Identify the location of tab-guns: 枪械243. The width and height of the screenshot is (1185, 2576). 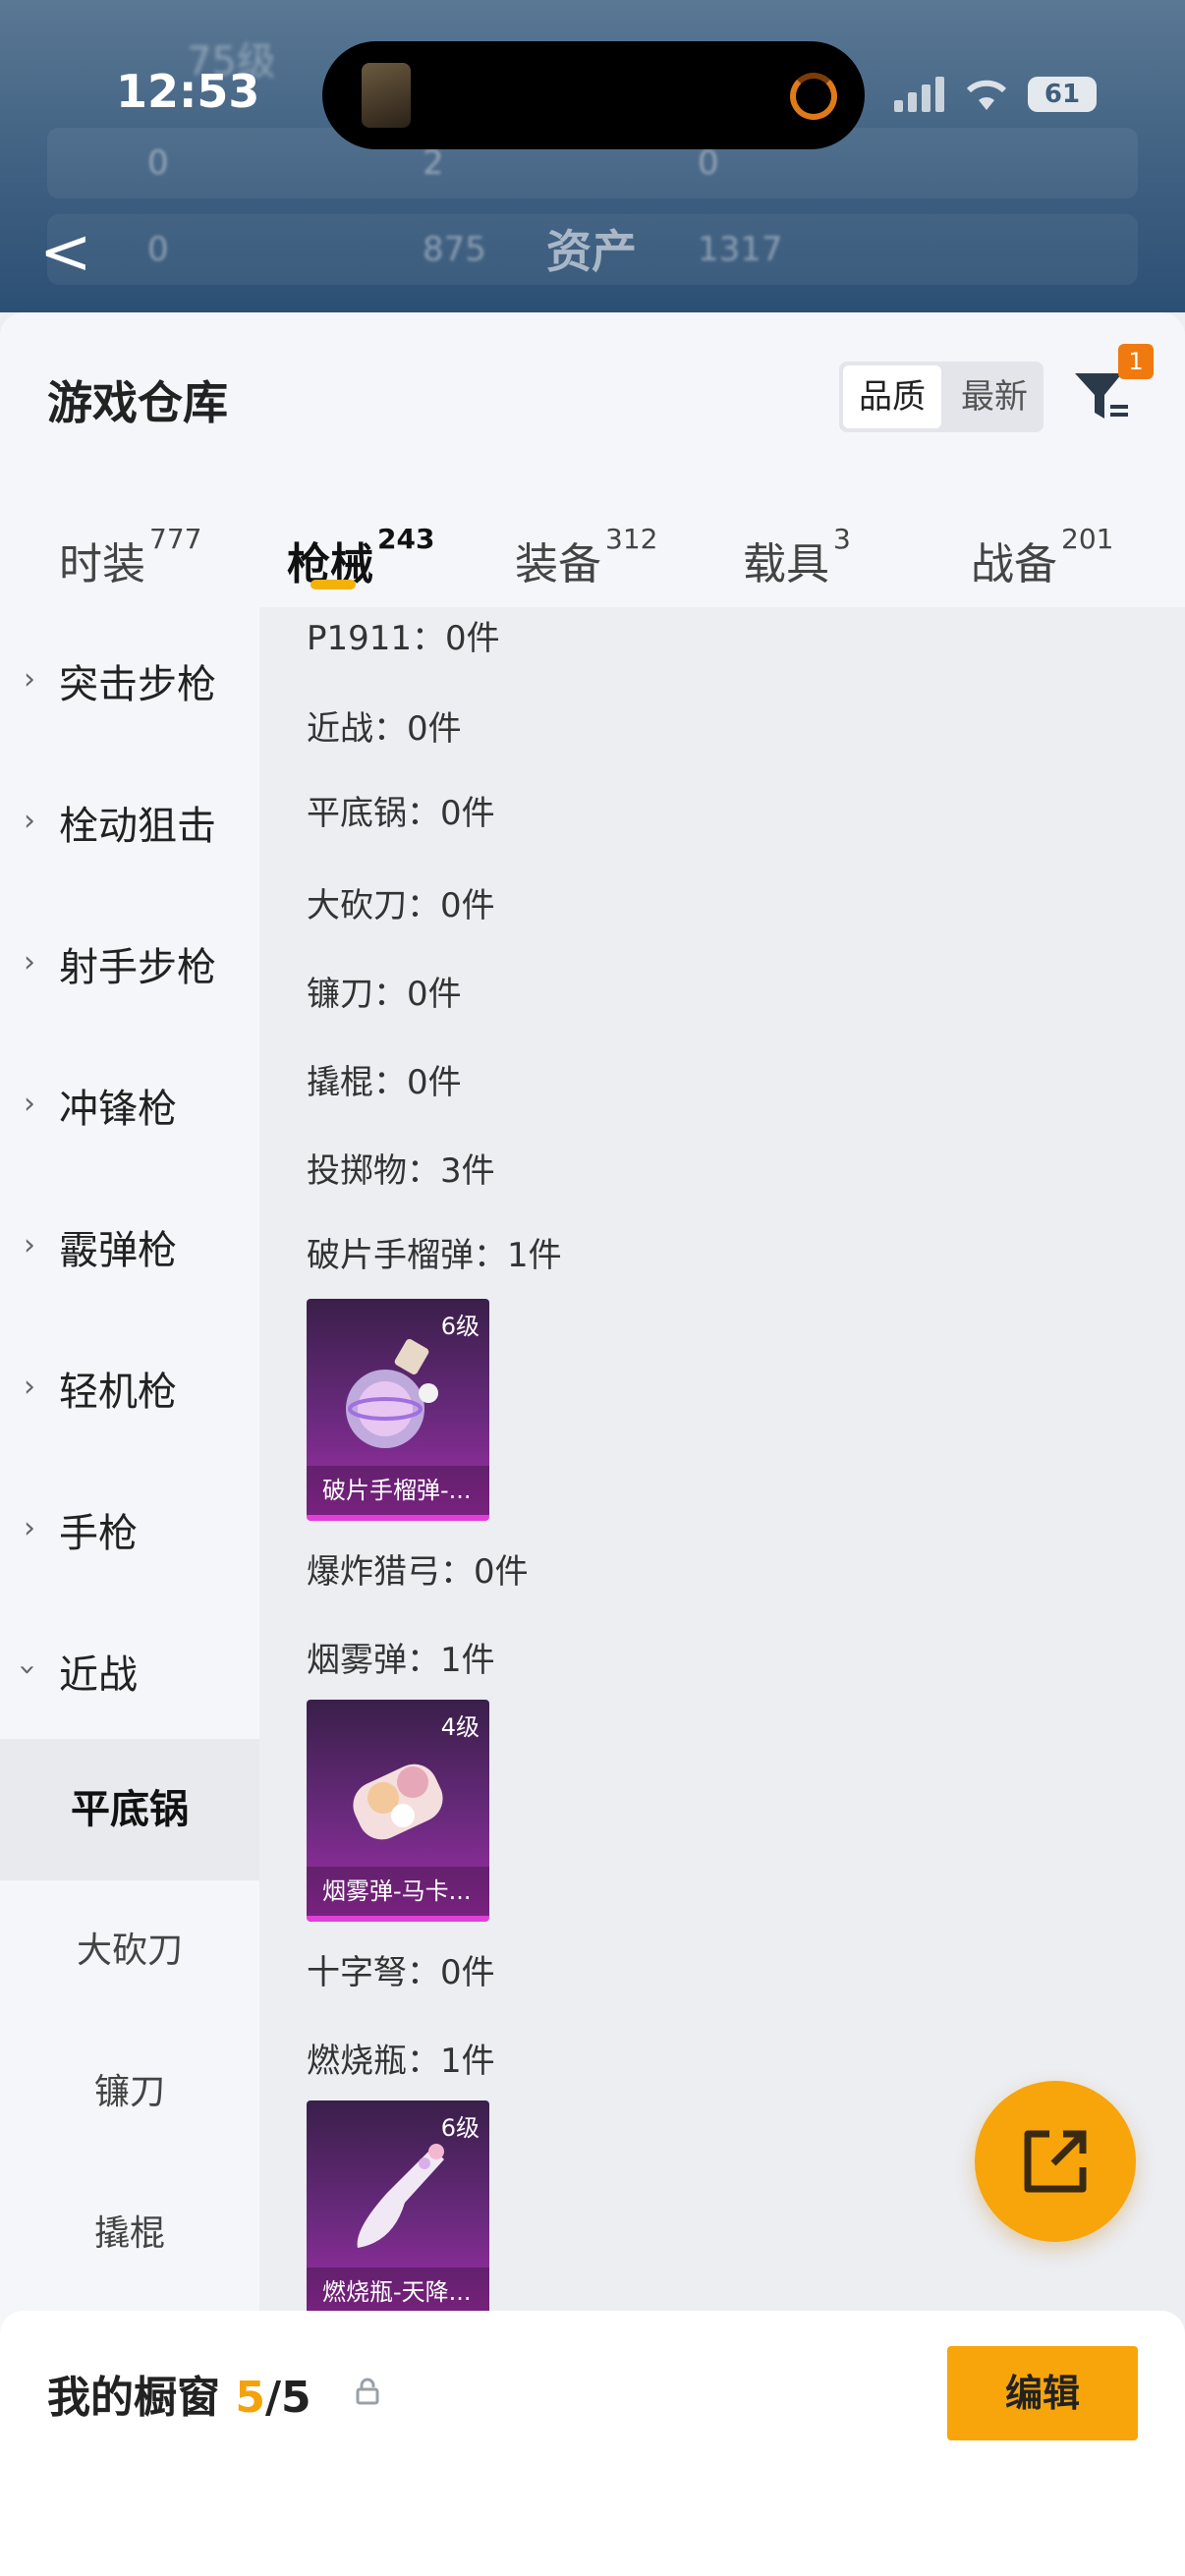
(361, 557).